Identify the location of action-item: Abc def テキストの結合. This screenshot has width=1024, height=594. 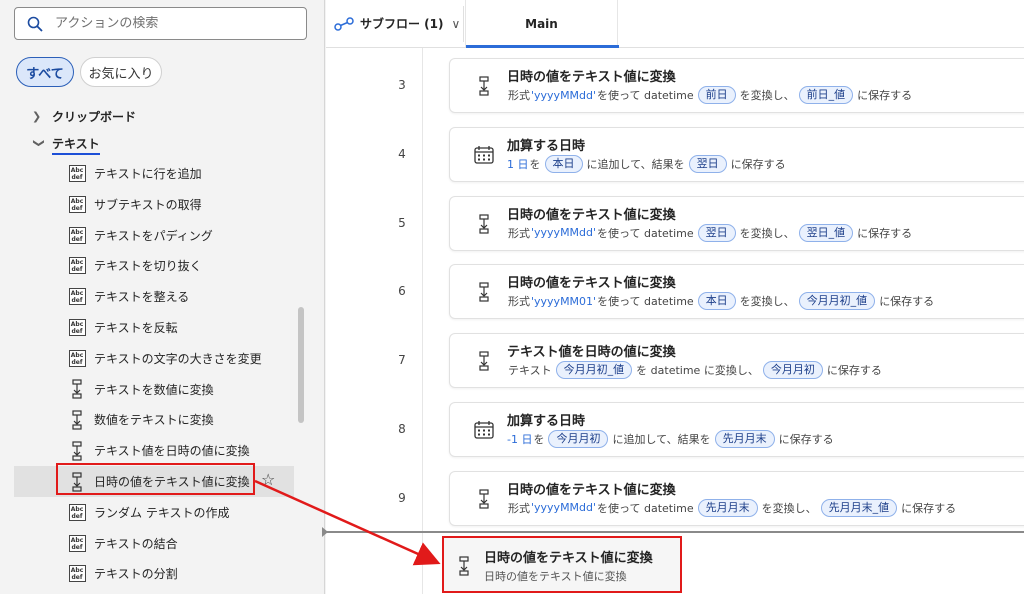
(154, 543).